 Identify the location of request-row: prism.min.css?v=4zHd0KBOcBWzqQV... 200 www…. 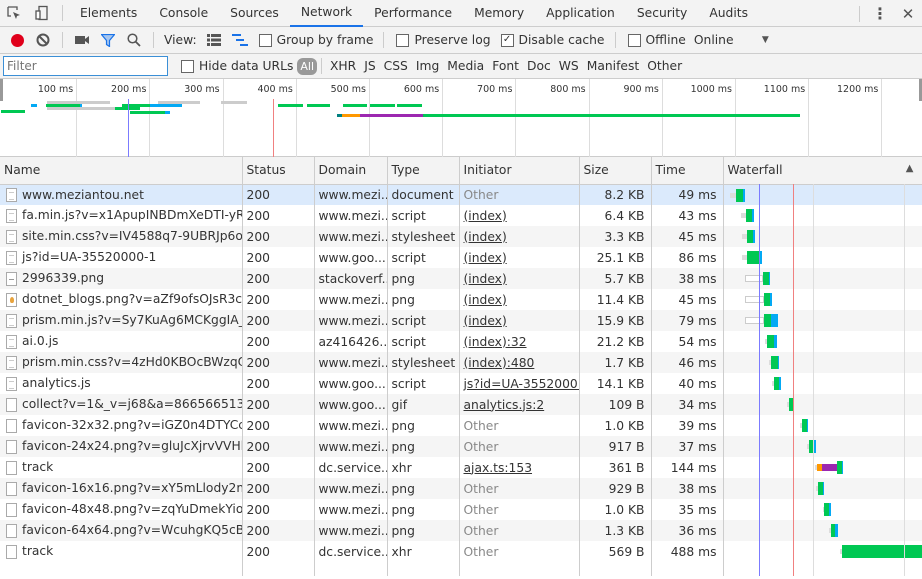
(461, 362).